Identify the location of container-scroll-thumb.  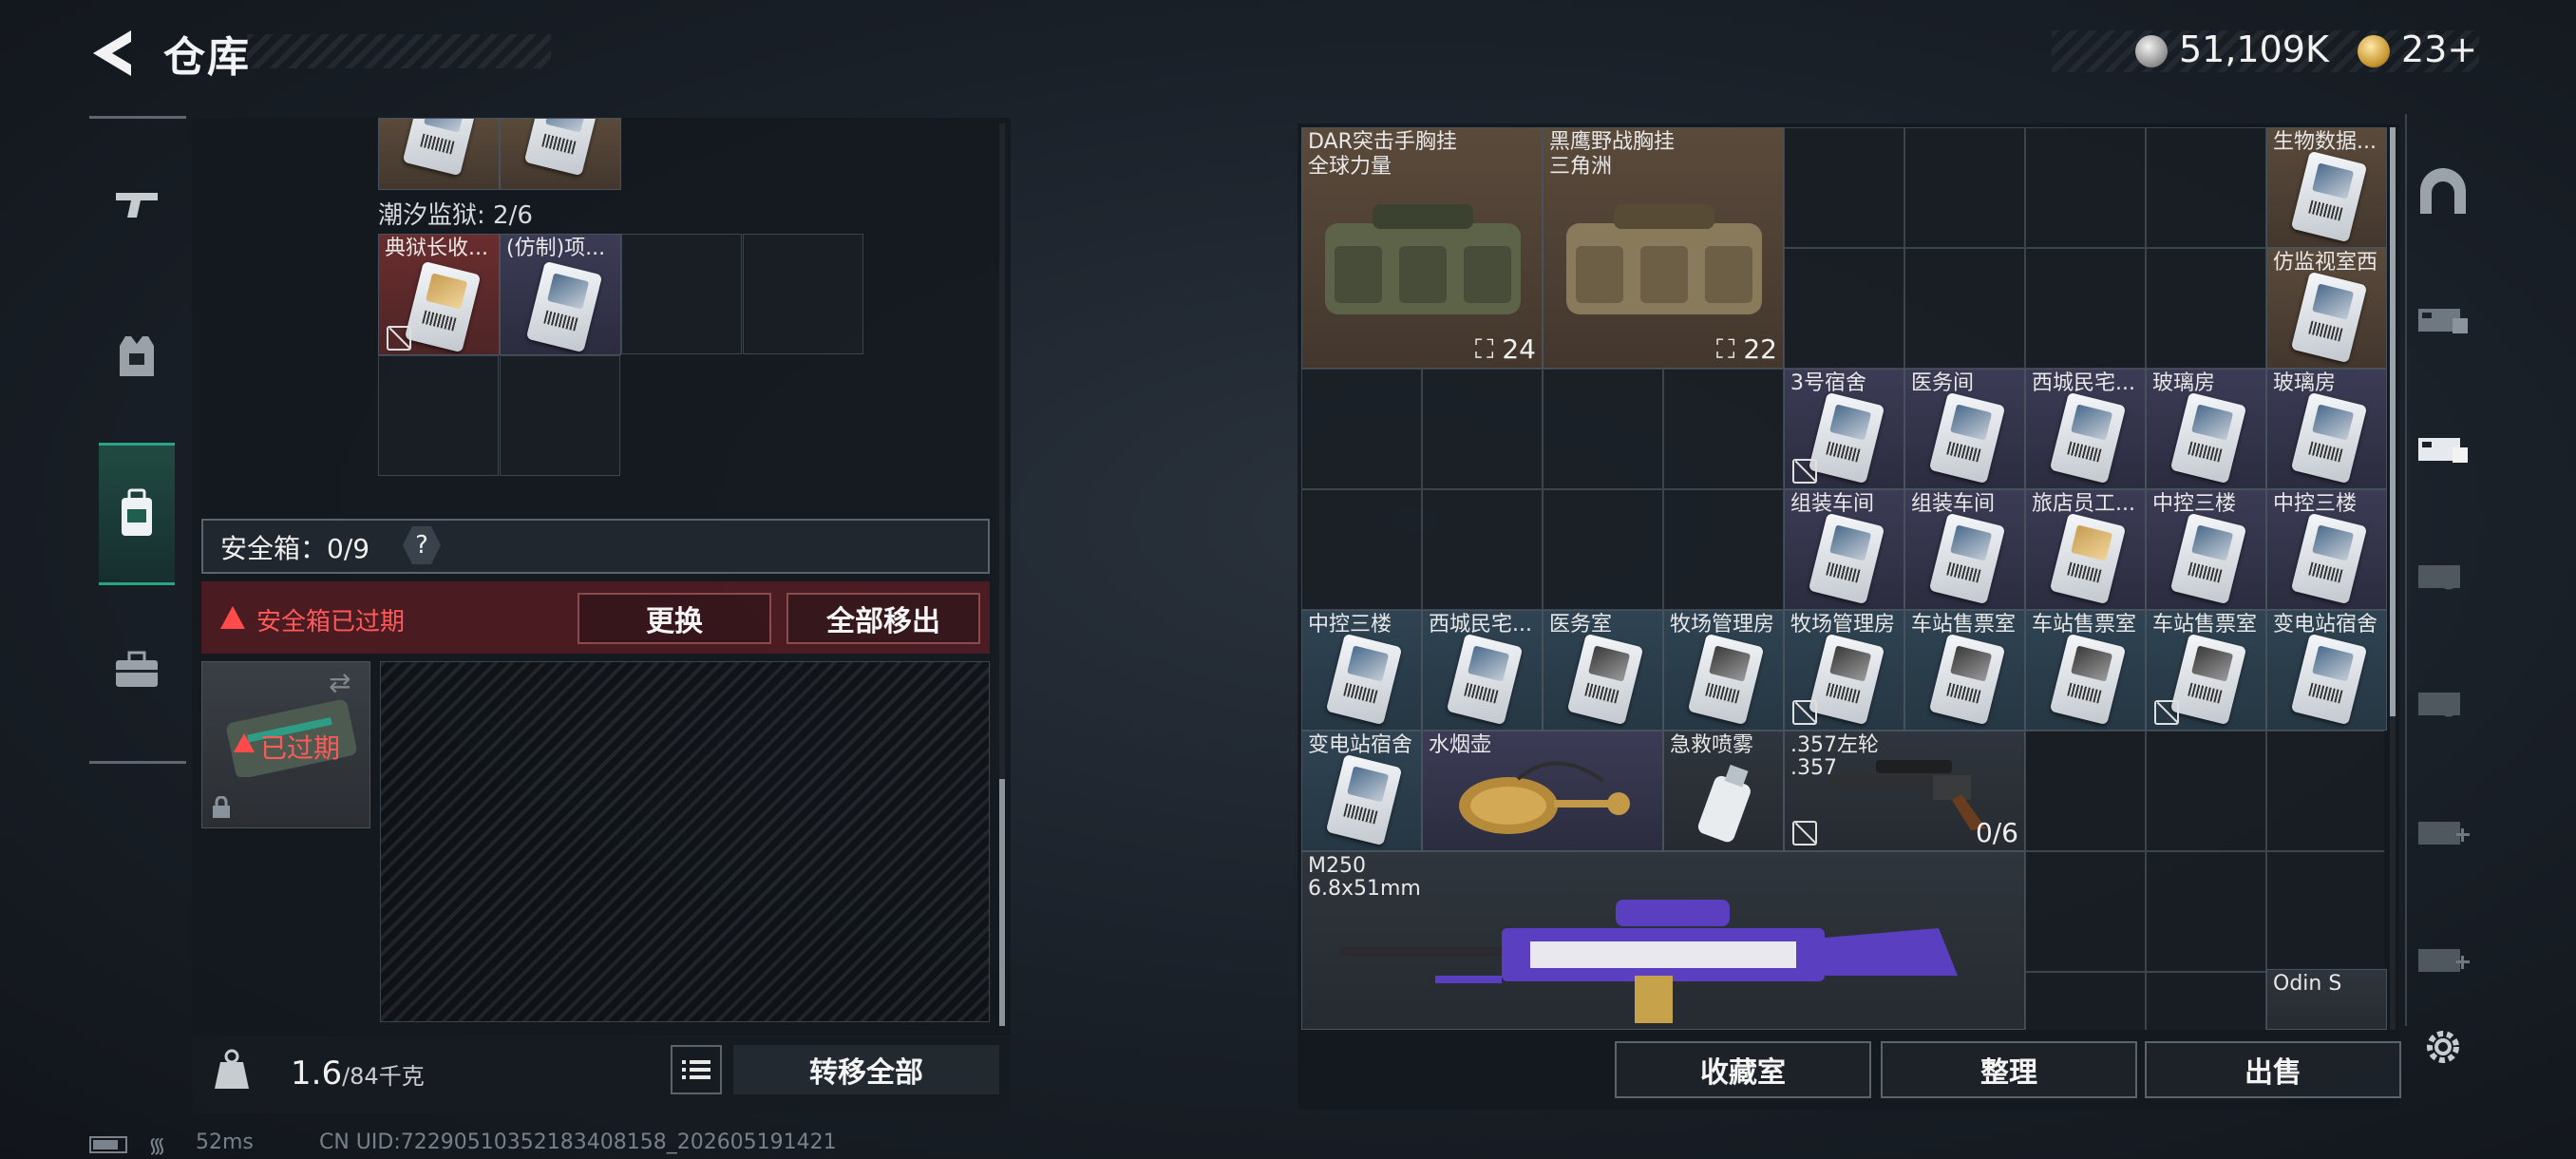
(1002, 902).